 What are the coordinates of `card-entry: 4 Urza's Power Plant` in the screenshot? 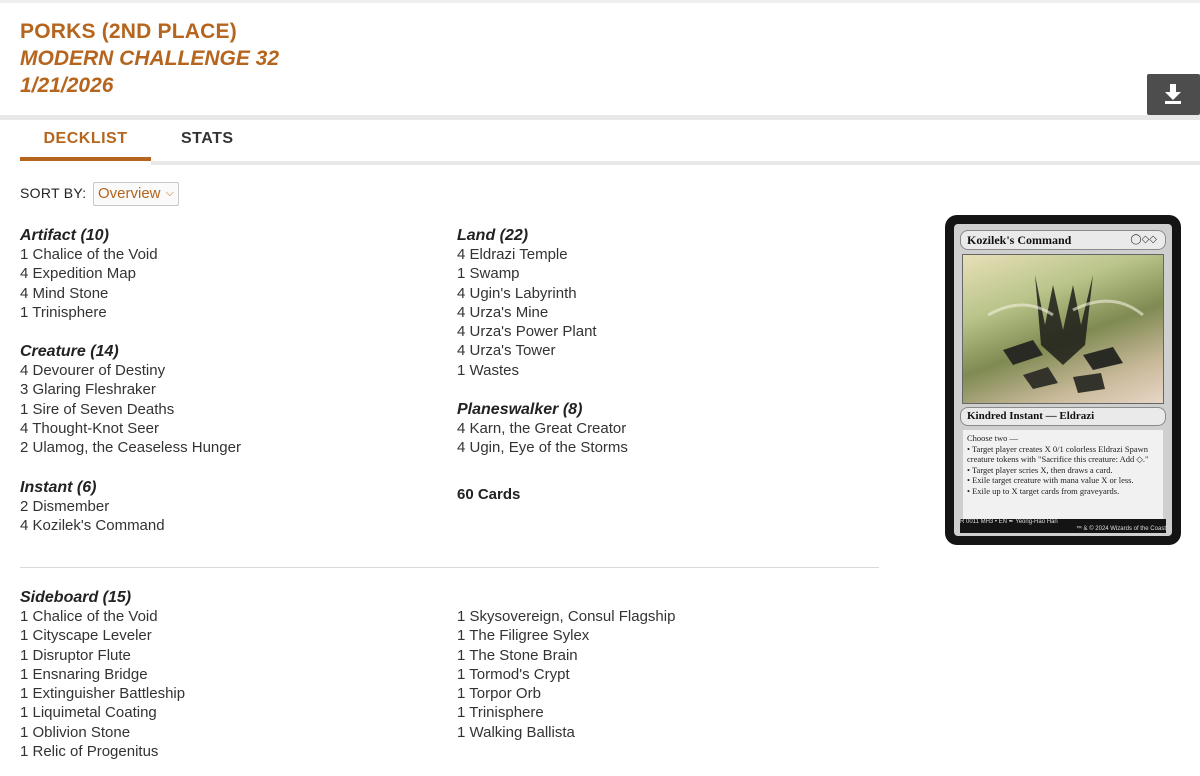 It's located at (527, 331).